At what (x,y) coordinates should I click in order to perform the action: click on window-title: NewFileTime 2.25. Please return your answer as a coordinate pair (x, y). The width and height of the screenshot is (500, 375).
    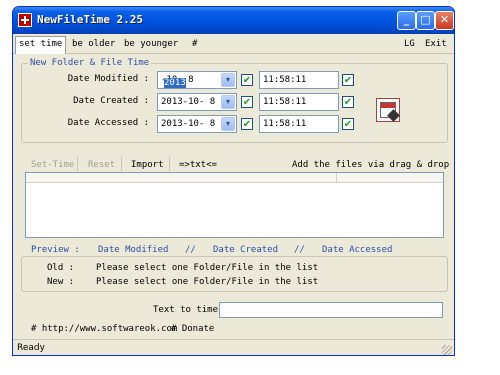
    Looking at the image, I should click on (90, 19).